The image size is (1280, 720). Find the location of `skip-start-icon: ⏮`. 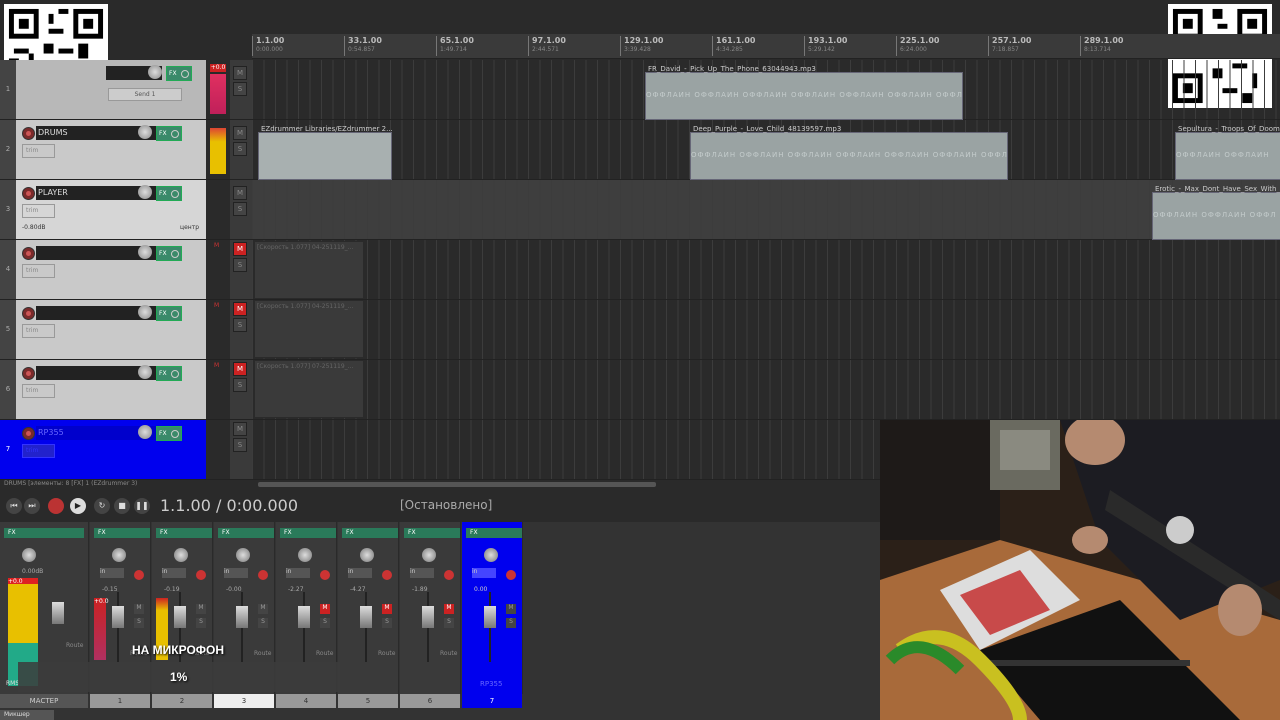

skip-start-icon: ⏮ is located at coordinates (14, 506).